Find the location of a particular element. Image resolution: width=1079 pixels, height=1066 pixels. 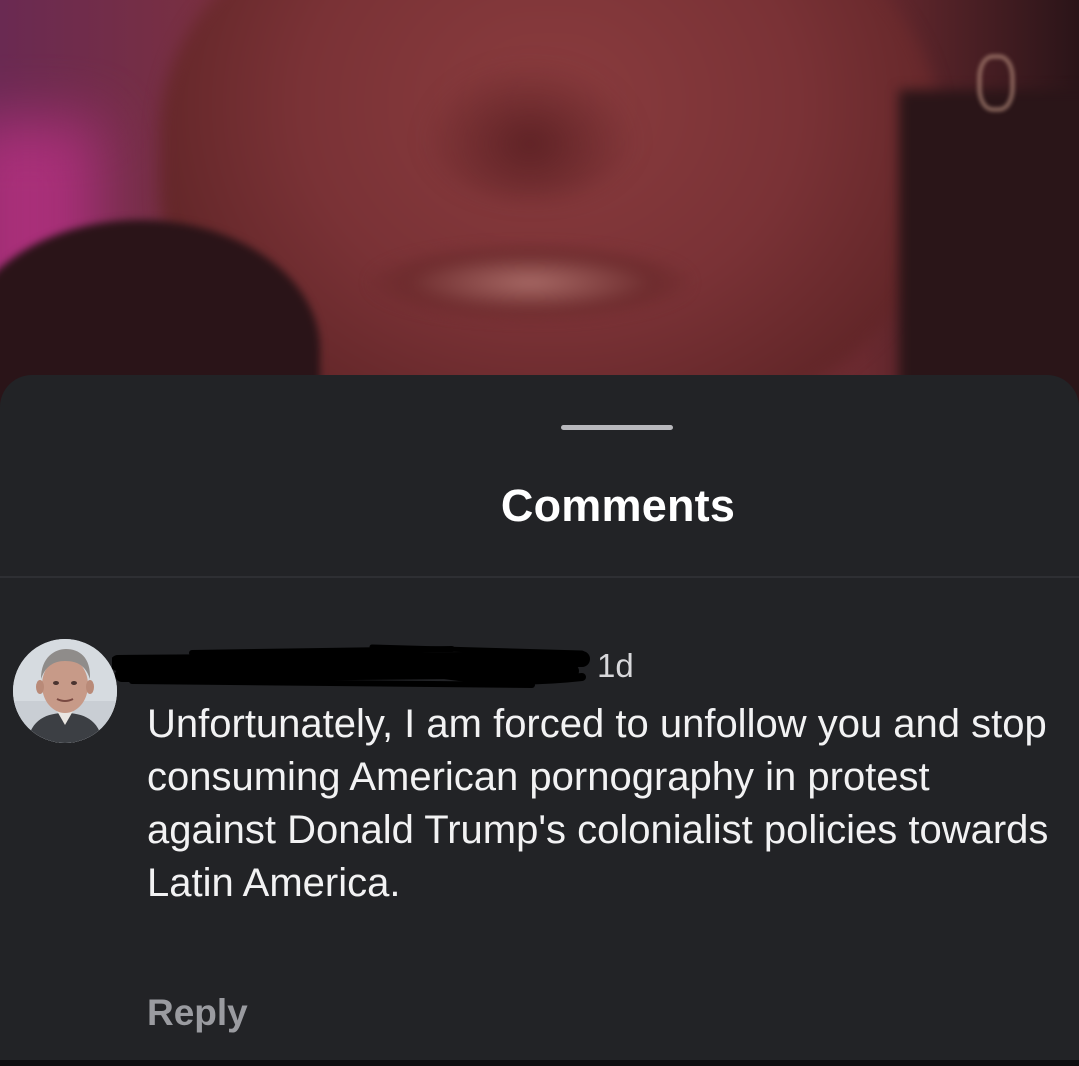

sheet-title: Comments is located at coordinates (618, 505).